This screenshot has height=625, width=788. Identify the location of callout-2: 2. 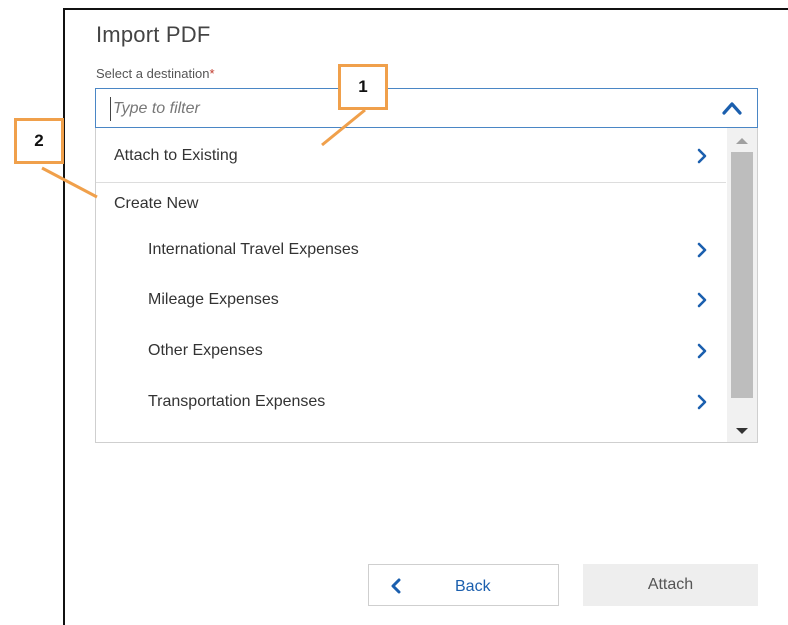
(39, 141).